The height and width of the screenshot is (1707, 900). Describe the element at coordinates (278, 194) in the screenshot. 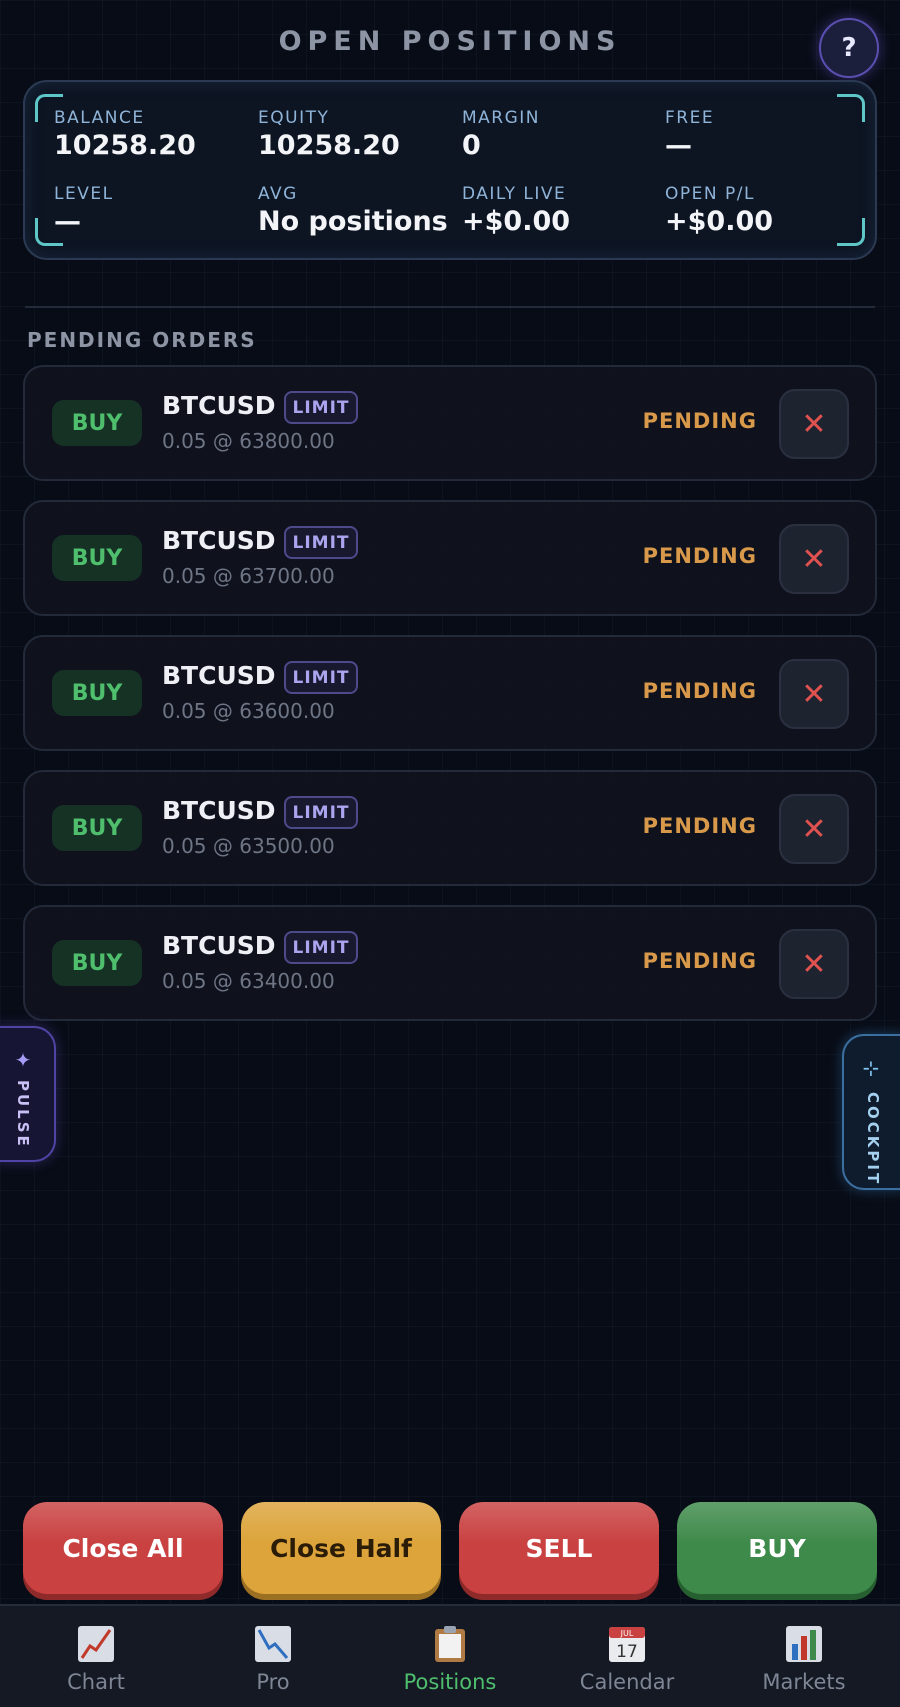

I see `stat-label: AVG` at that location.